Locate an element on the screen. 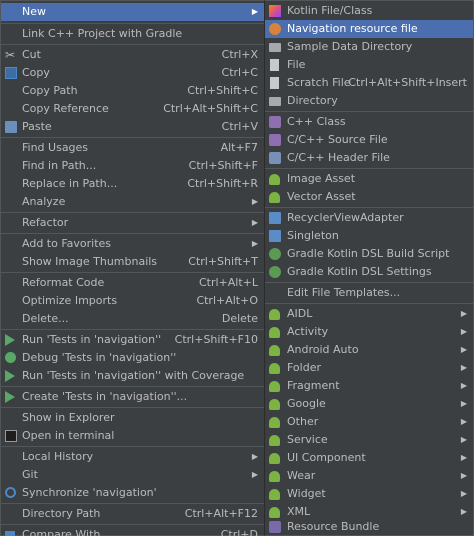 The height and width of the screenshot is (536, 474). shortcut-label: Ctrl+Shift+R is located at coordinates (222, 183).